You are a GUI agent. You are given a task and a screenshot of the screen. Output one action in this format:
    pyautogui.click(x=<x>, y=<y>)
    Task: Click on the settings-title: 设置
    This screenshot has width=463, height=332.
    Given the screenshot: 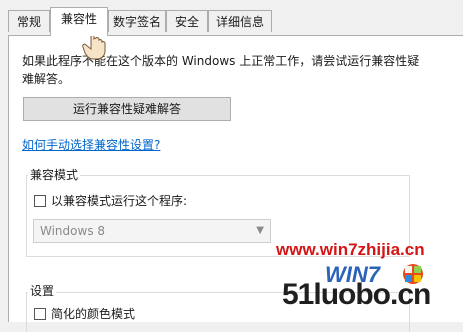 What is the action you would take?
    pyautogui.click(x=42, y=290)
    